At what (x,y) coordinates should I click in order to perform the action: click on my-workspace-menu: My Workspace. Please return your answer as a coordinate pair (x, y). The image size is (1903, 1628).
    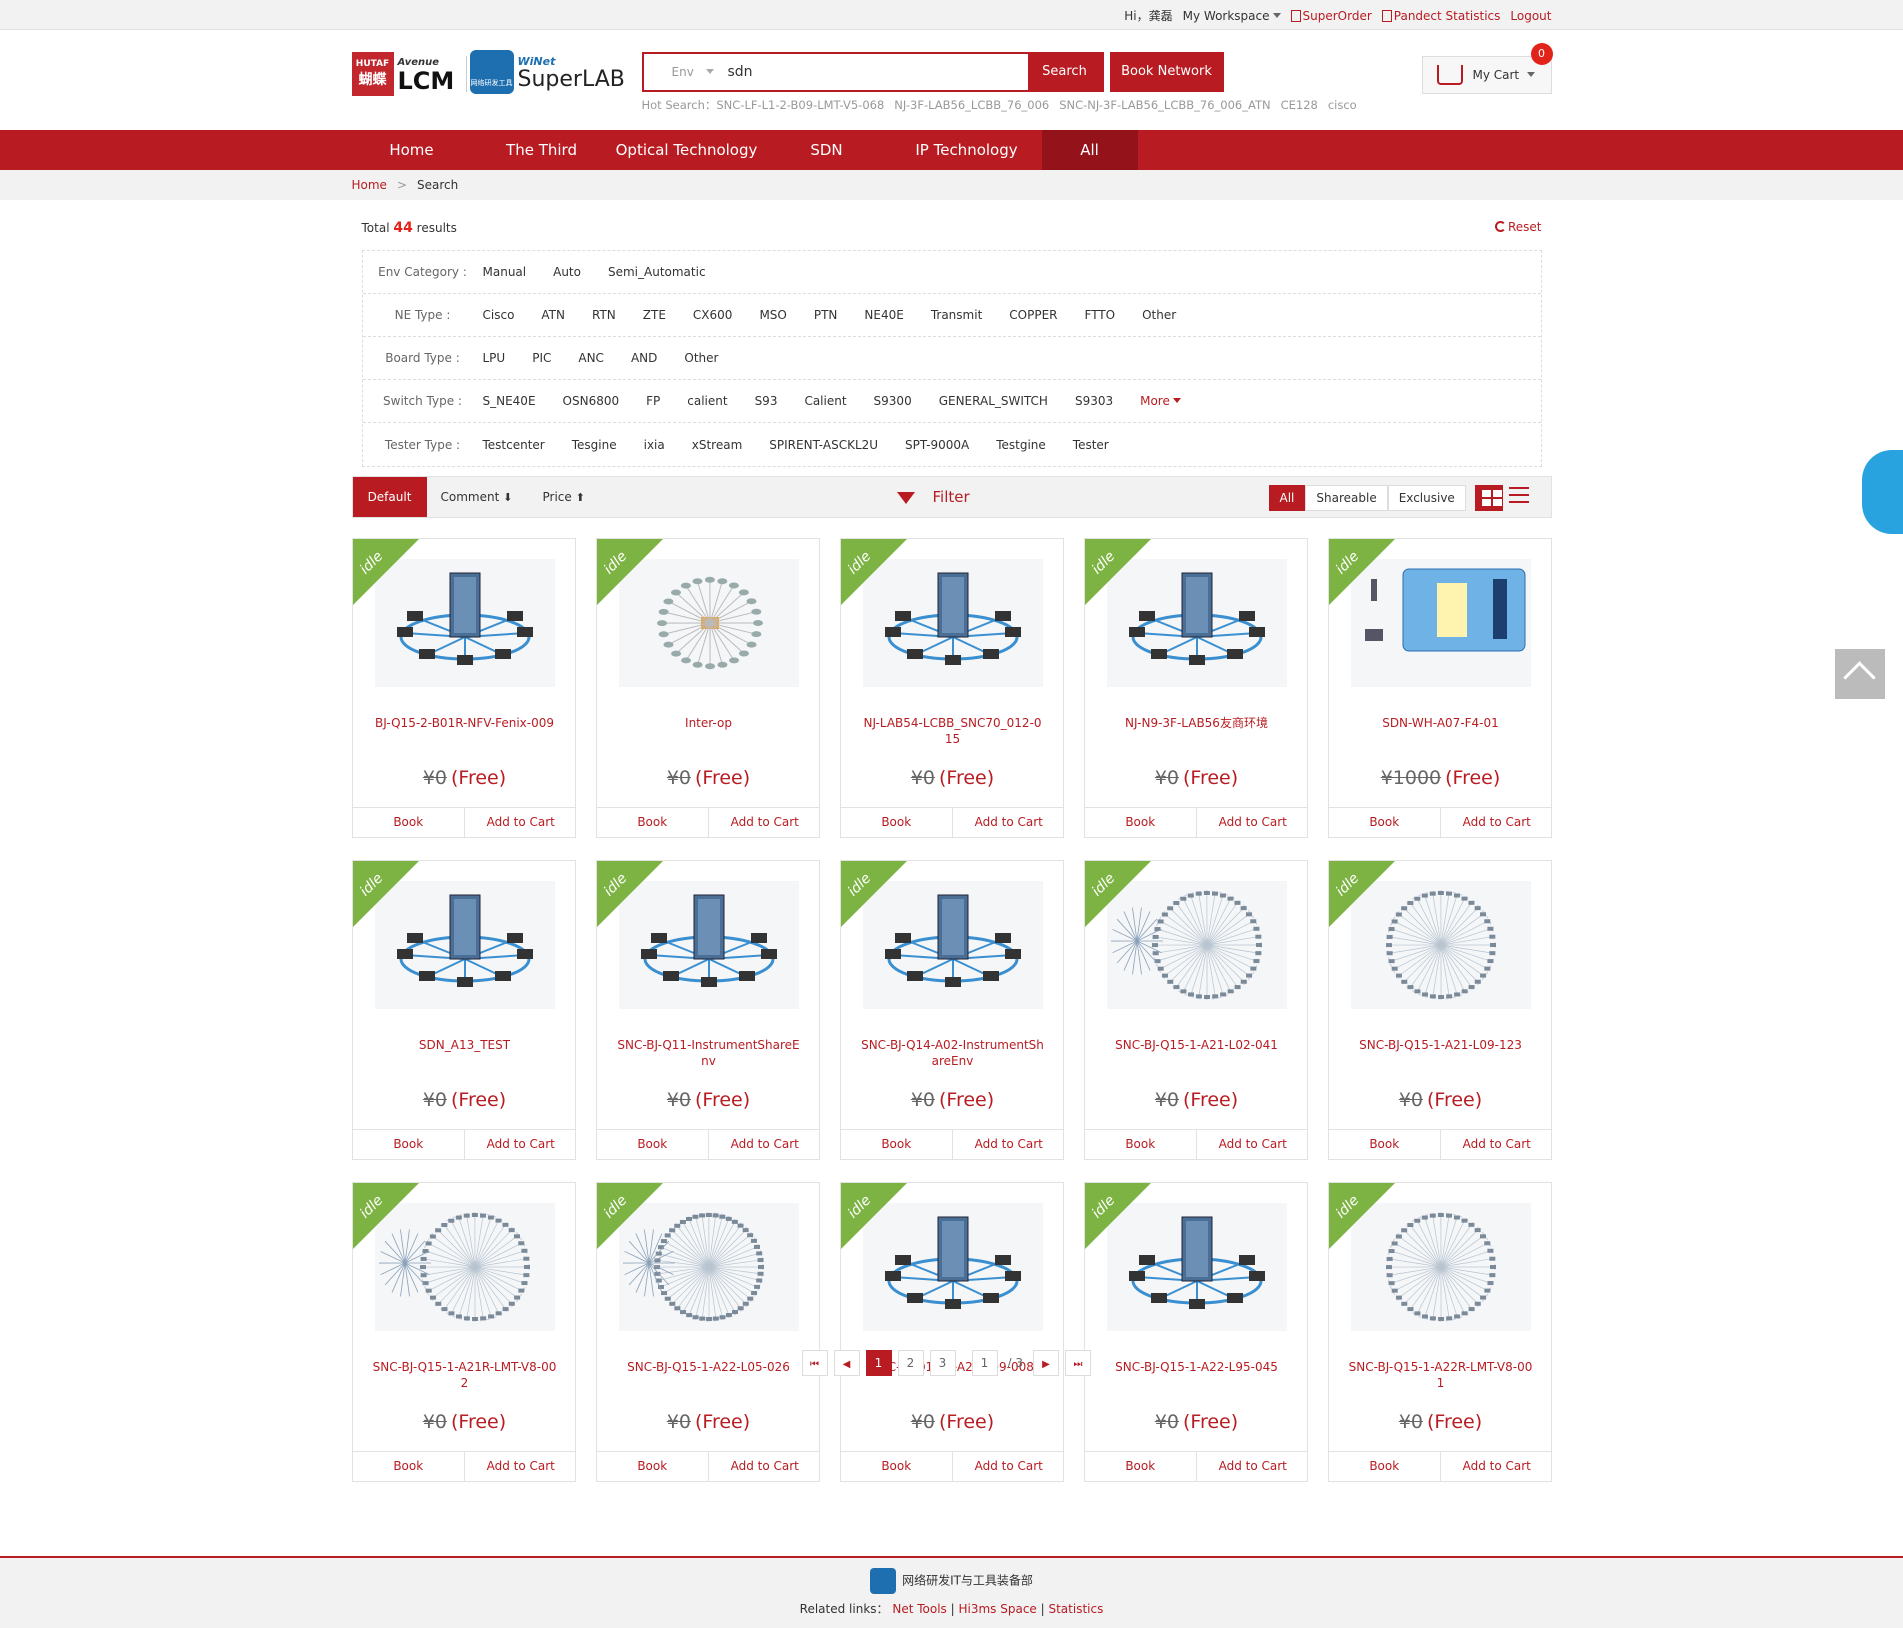
    Looking at the image, I should click on (1232, 16).